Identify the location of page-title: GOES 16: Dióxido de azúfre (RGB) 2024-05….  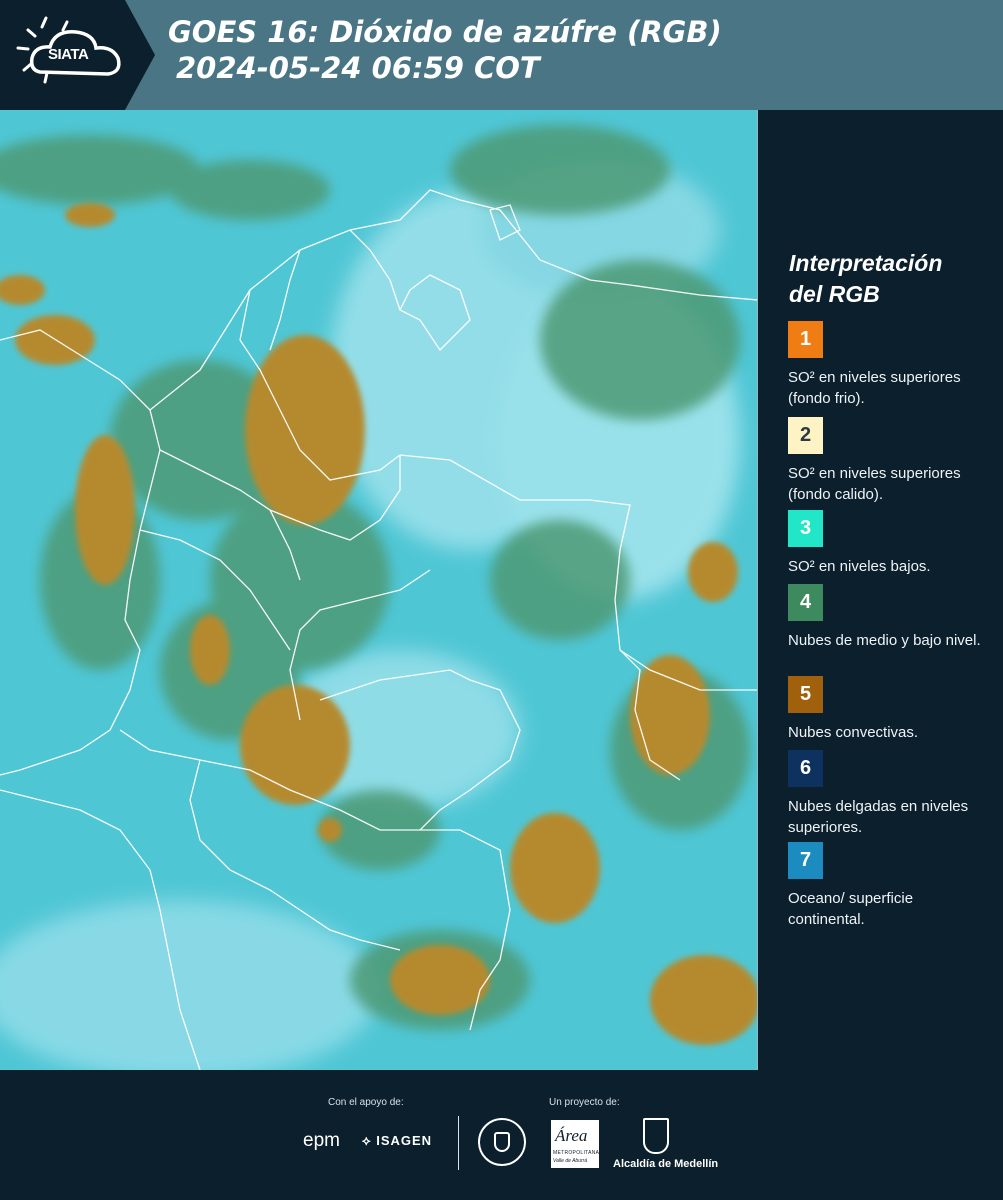
(445, 50).